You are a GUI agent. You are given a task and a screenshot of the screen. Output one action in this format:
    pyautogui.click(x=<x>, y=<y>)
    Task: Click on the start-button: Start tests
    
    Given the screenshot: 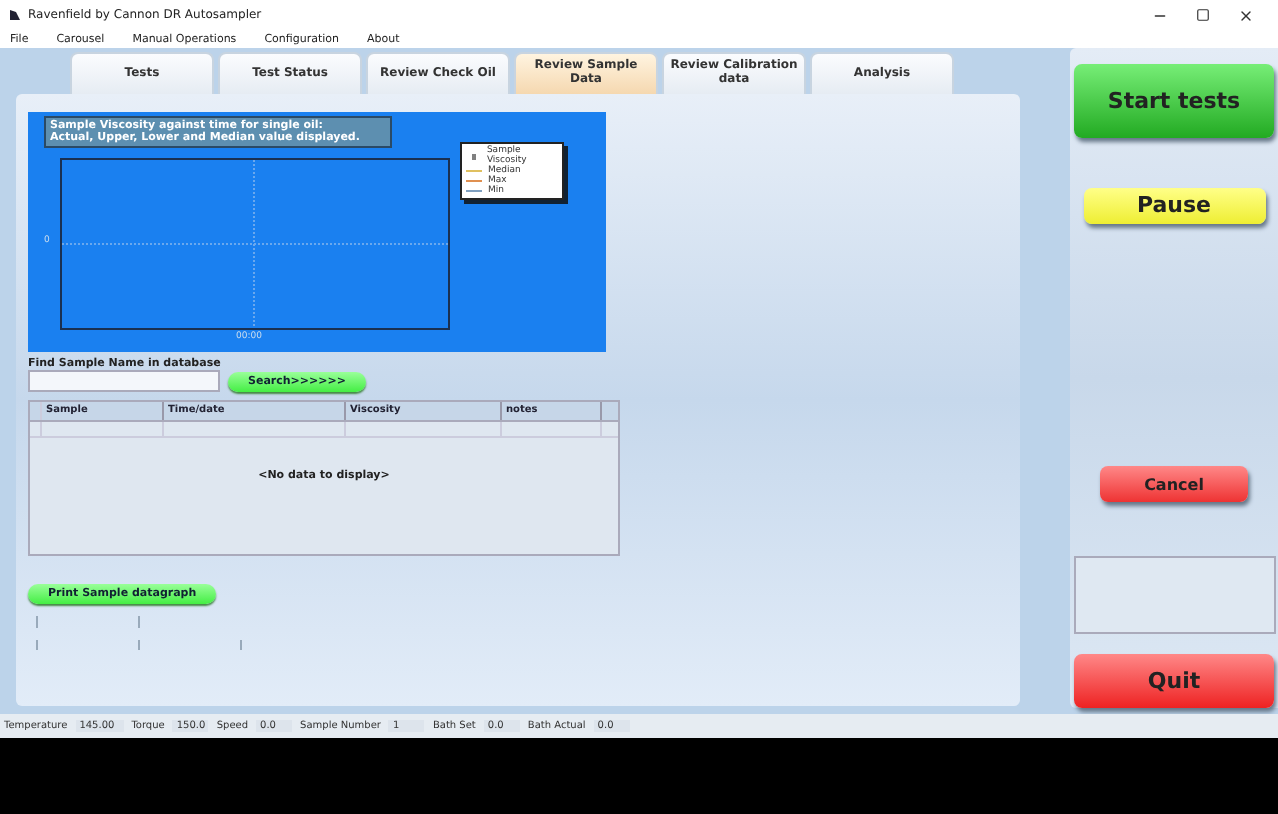 What is the action you would take?
    pyautogui.click(x=1174, y=101)
    